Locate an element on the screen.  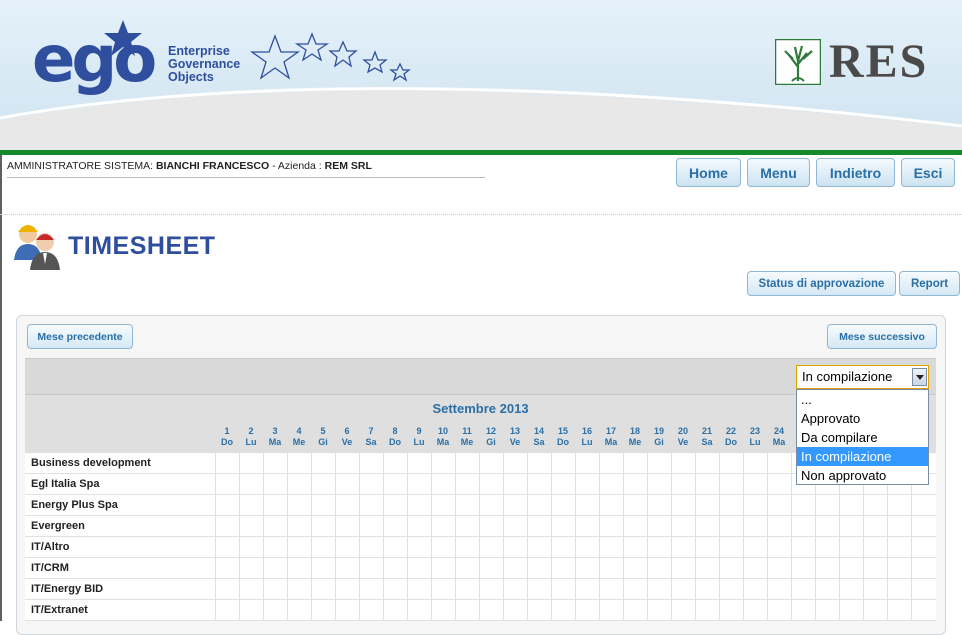
status-option: Approvato is located at coordinates (862, 418).